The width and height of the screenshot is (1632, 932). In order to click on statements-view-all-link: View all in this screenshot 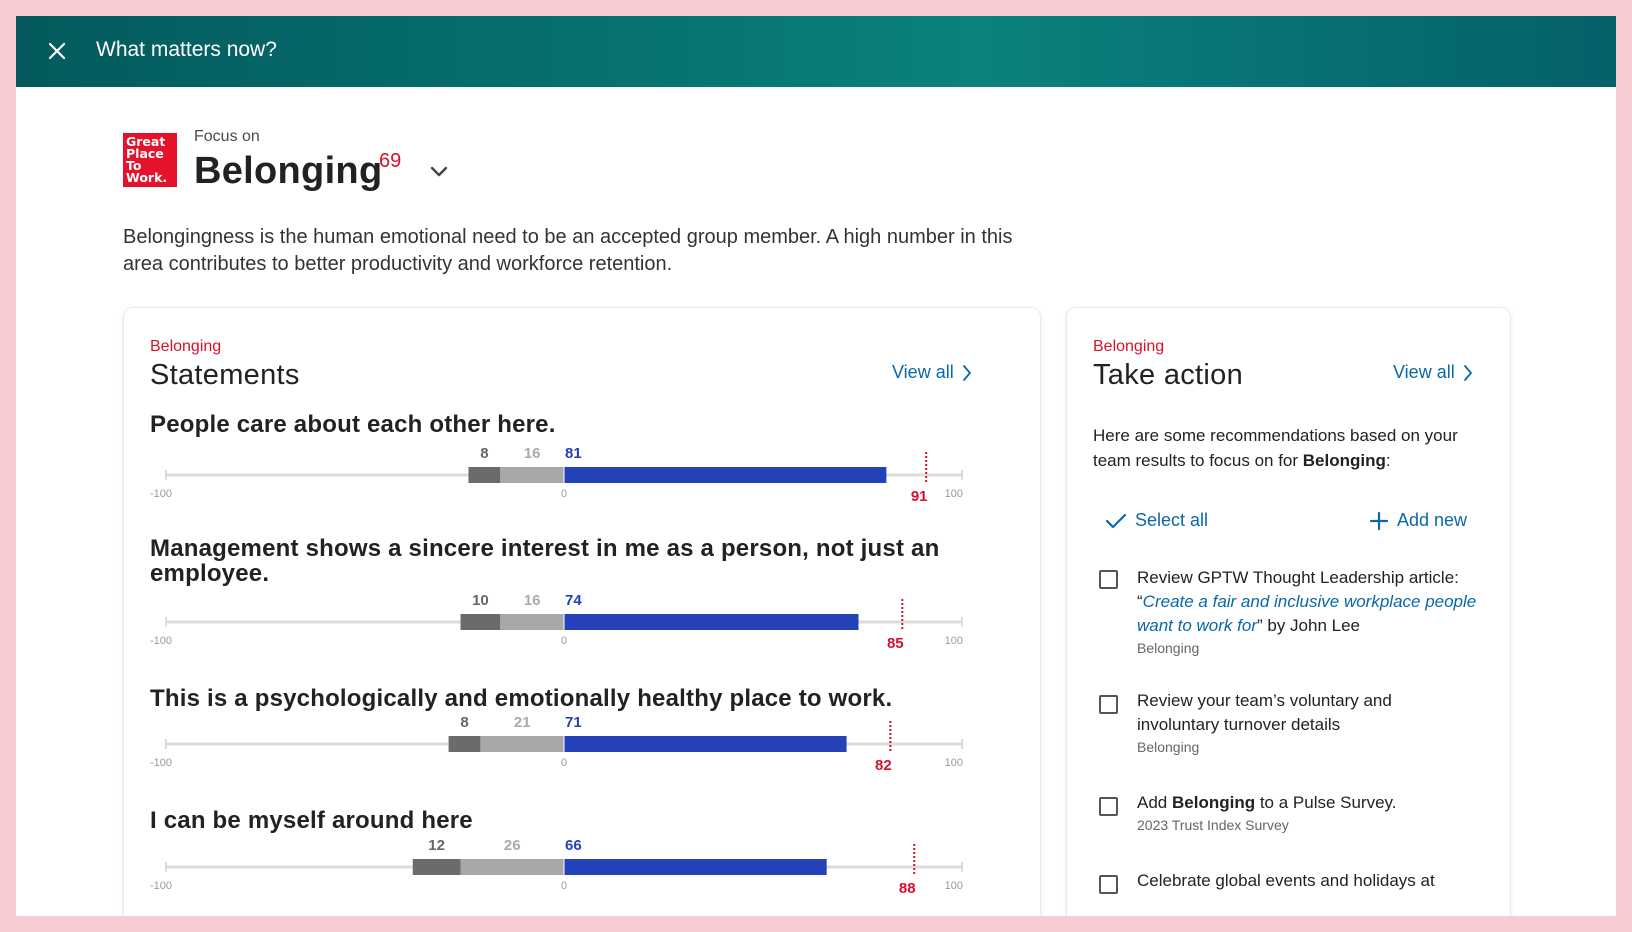, I will do `click(932, 372)`.